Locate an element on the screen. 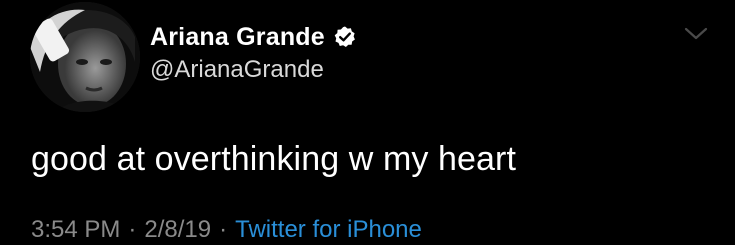  verified-badge-icon is located at coordinates (344, 36).